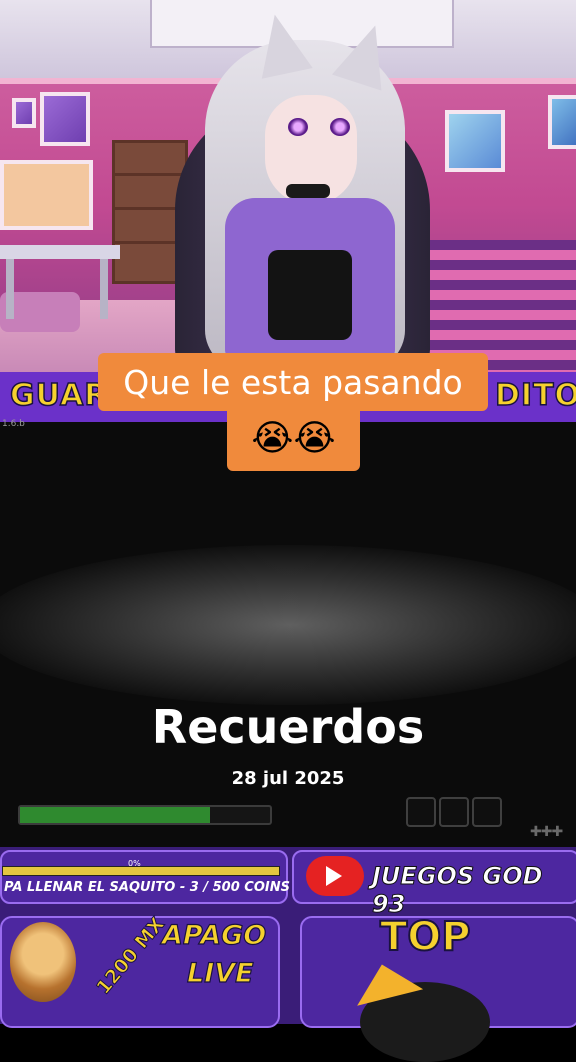 Image resolution: width=576 pixels, height=1062 pixels. Describe the element at coordinates (546, 832) in the screenshot. I see `plus-icon: ✚✚✚` at that location.